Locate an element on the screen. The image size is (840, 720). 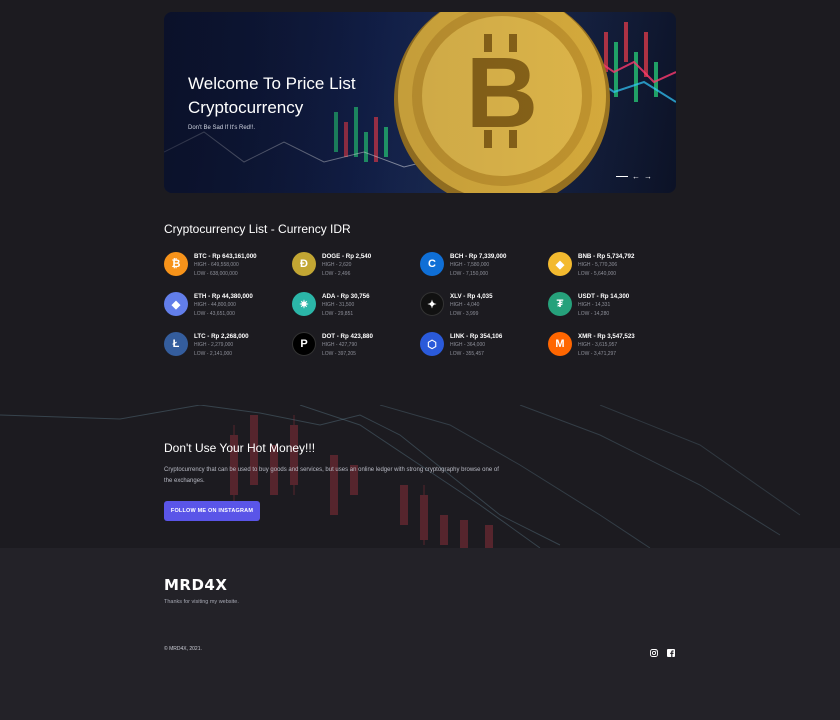
hero-carousel-nav: ← → is located at coordinates (634, 176).